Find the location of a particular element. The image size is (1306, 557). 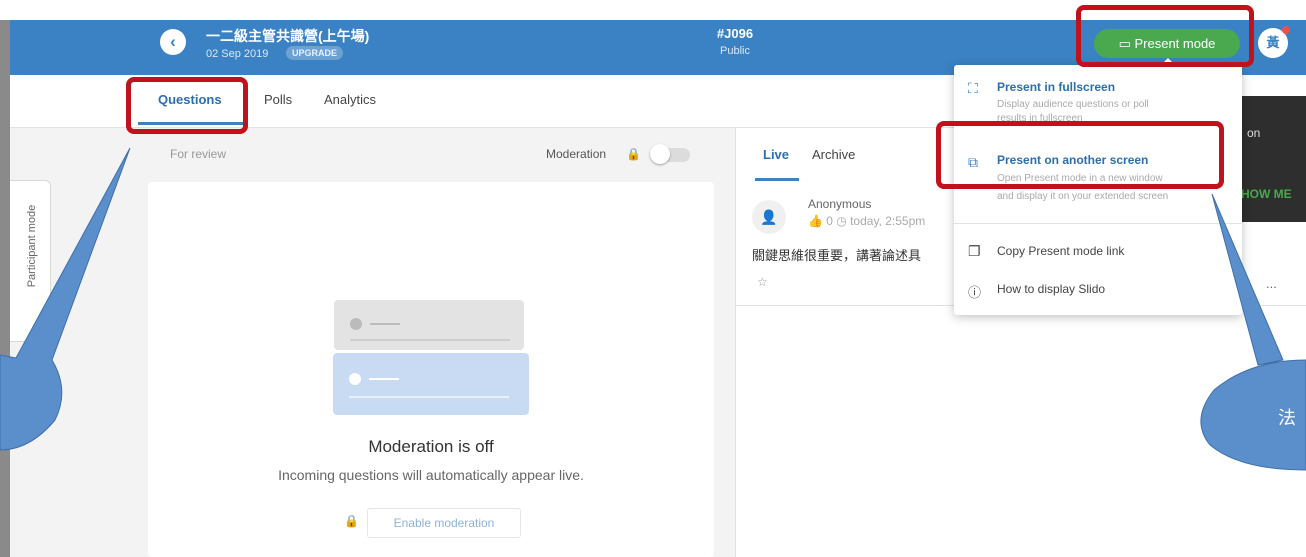

highlight-questions-tab is located at coordinates (187, 105).